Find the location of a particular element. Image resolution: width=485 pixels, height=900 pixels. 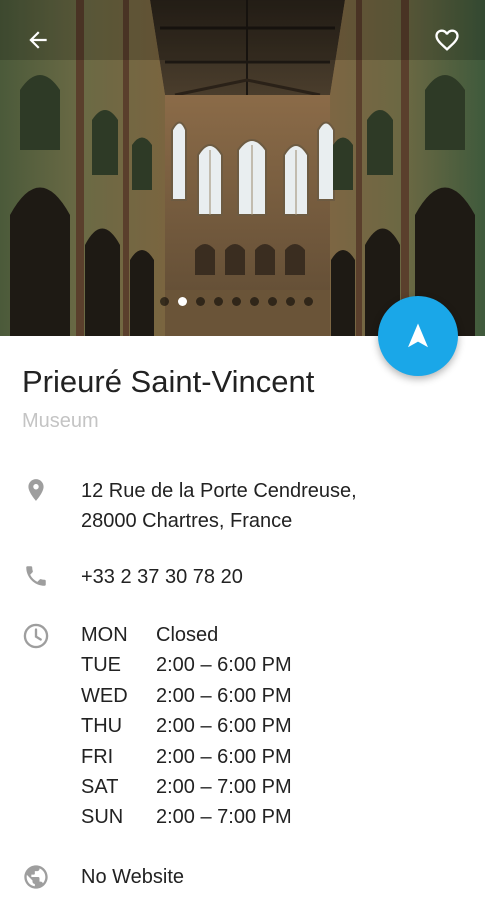

hours-day: FRI is located at coordinates (97, 756).